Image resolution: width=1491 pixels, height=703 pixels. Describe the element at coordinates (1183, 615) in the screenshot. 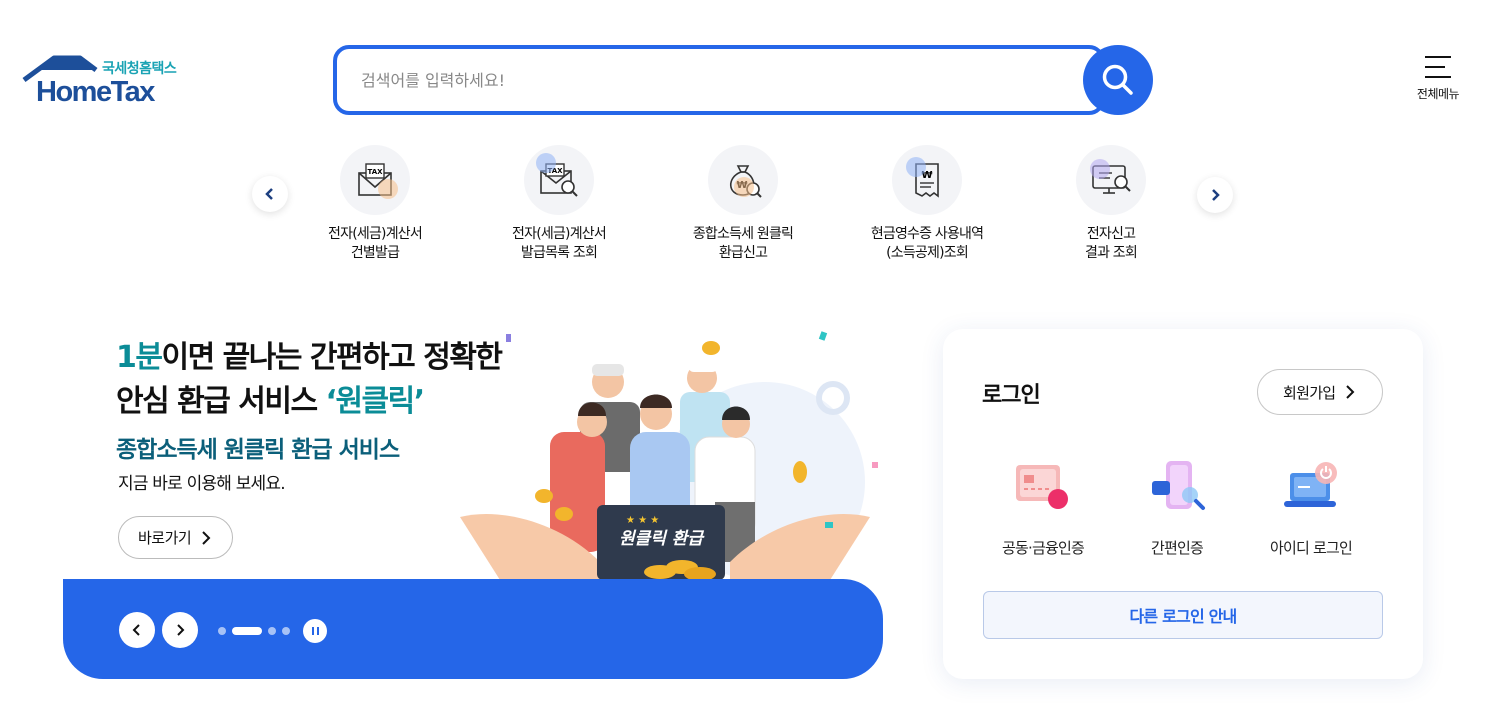

I see `other-login-button: 다른 로그인 안내` at that location.